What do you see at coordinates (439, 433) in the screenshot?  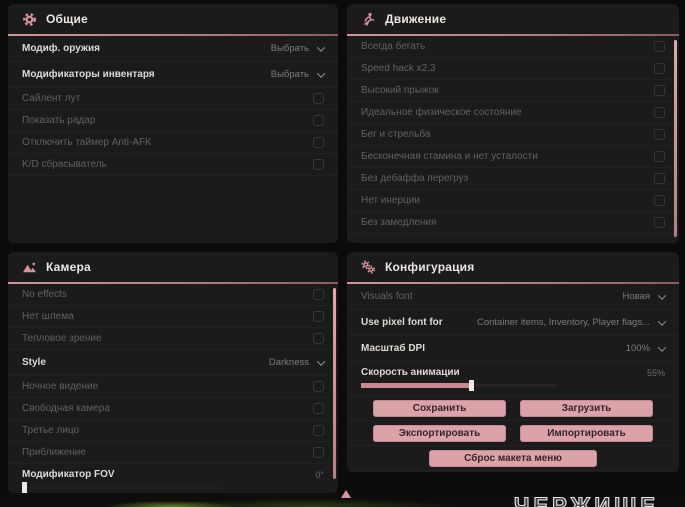 I see `export-button: Экспортировать` at bounding box center [439, 433].